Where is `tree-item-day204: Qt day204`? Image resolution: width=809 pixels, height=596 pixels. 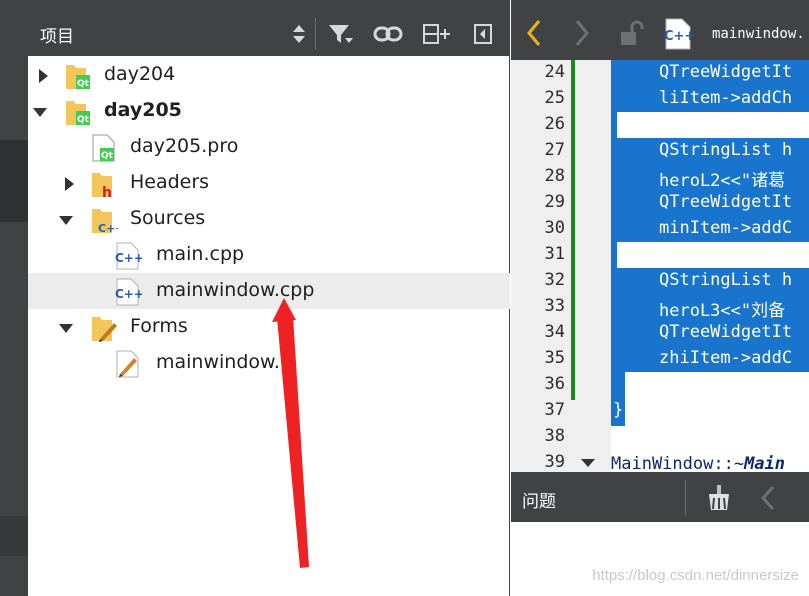 tree-item-day204: Qt day204 is located at coordinates (269, 75).